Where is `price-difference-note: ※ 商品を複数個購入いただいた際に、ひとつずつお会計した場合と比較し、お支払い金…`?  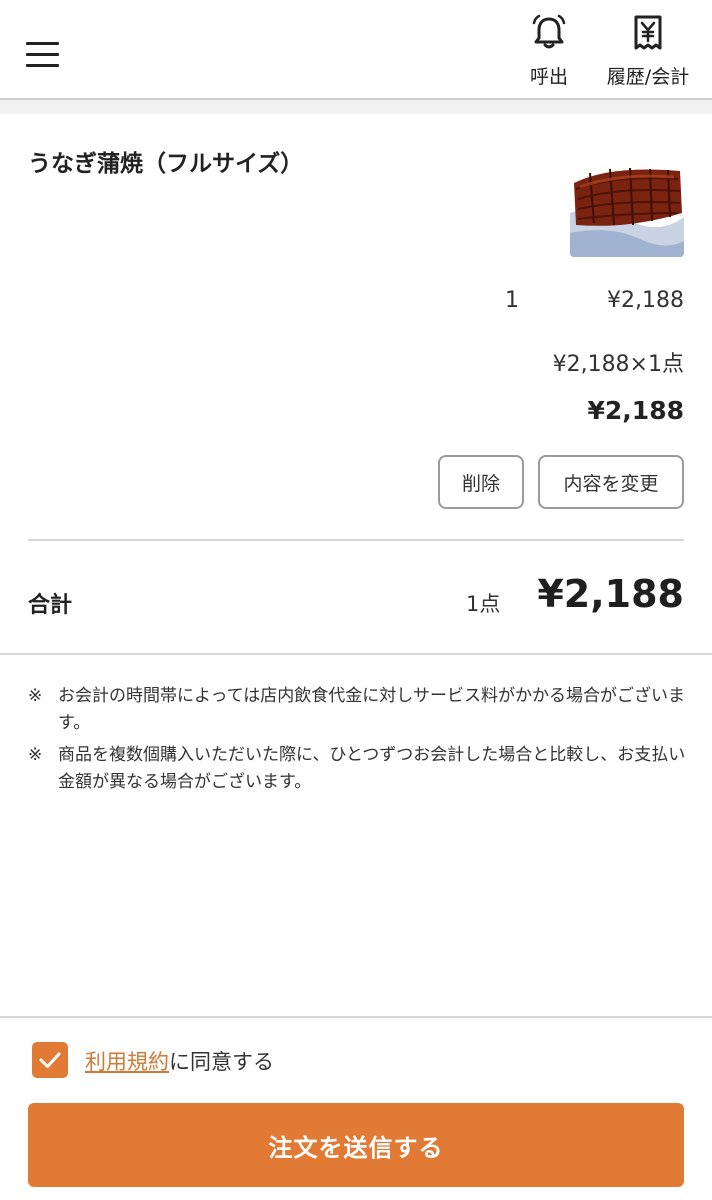 price-difference-note: ※ 商品を複数個購入いただいた際に、ひとつずつお会計した場合と比較し、お支払い金… is located at coordinates (358, 769).